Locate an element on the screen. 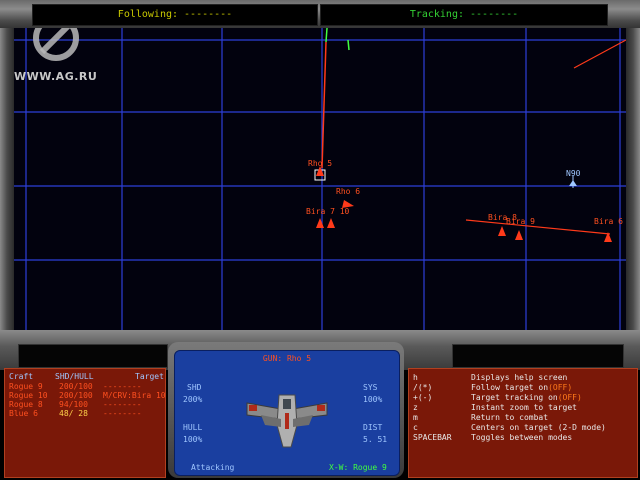 The image size is (640, 480). help-key: +(-) is located at coordinates (423, 397).